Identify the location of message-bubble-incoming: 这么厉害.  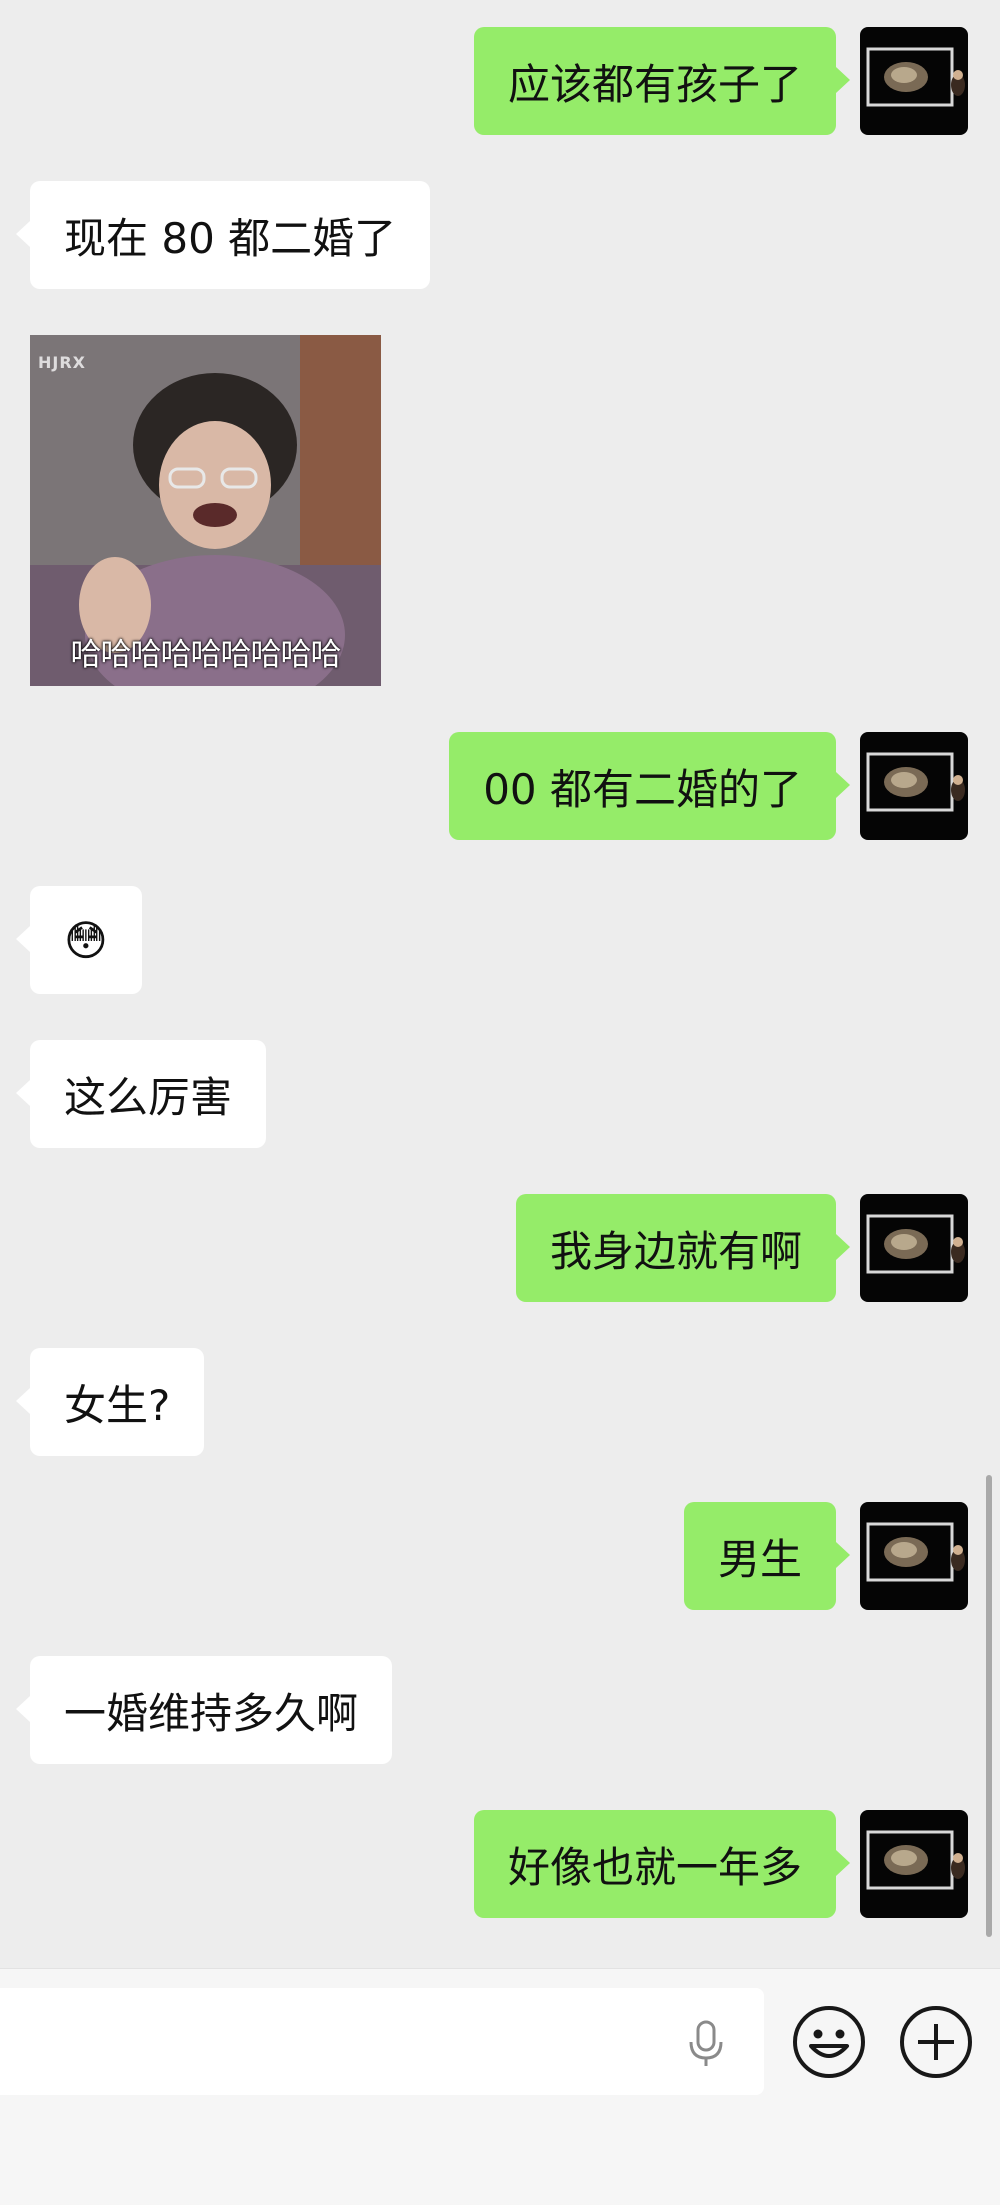
(141, 1094).